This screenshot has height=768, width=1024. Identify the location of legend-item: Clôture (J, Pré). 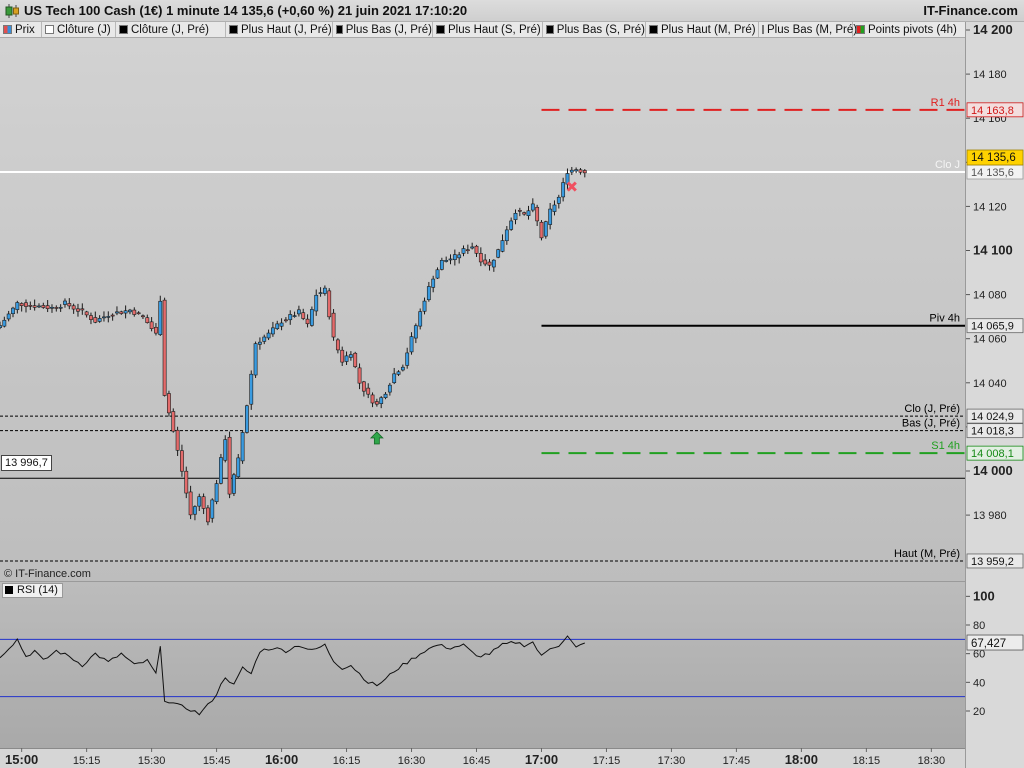
(171, 29).